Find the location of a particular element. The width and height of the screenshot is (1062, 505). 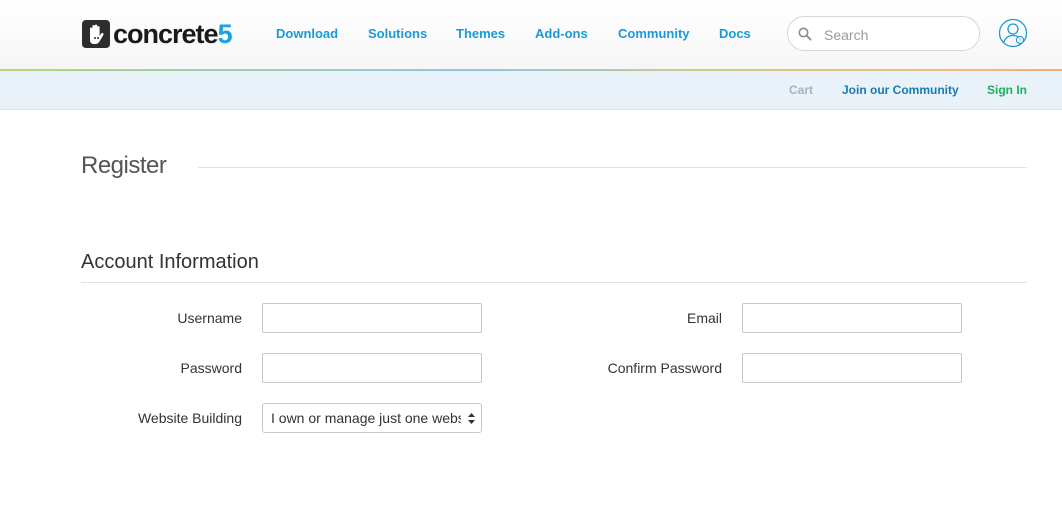

search-input is located at coordinates (899, 35).